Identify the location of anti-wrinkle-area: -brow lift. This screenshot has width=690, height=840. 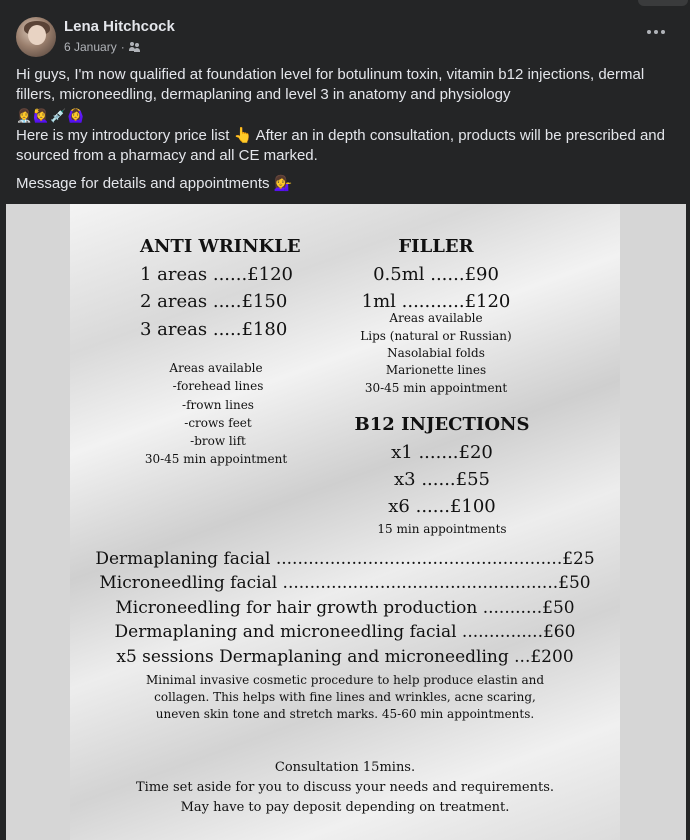
(218, 441).